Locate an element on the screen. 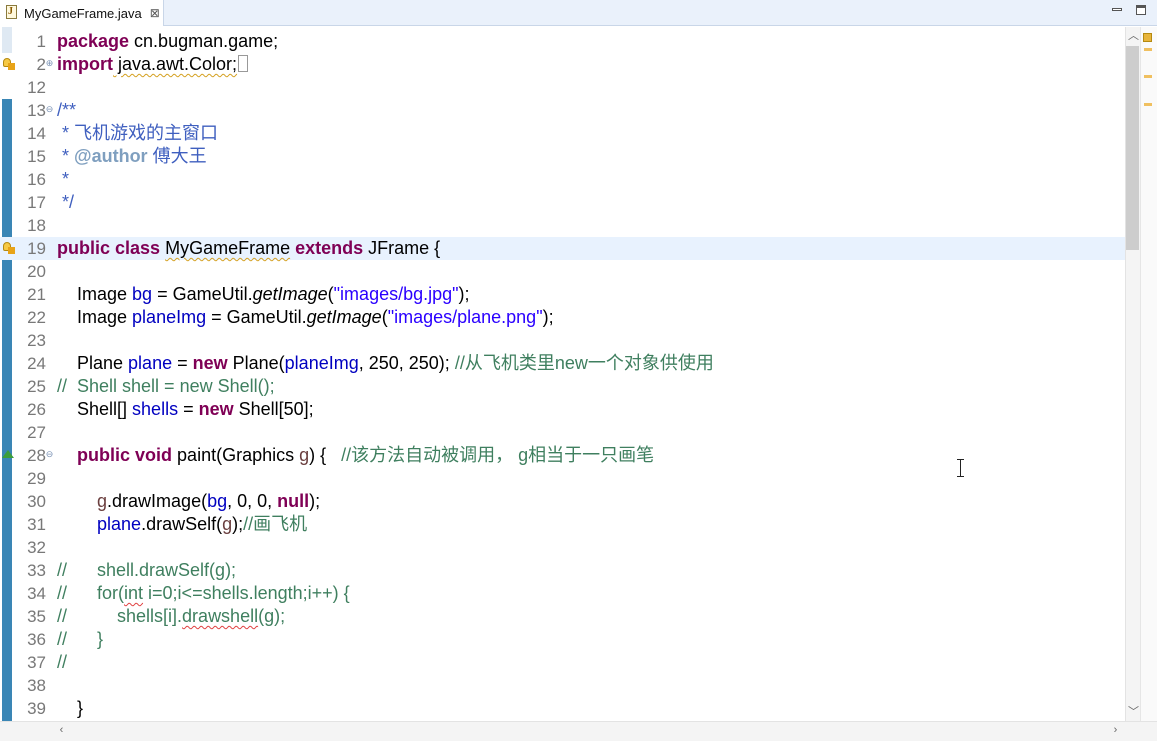 Image resolution: width=1157 pixels, height=741 pixels. code-line: 39 } is located at coordinates (562, 708).